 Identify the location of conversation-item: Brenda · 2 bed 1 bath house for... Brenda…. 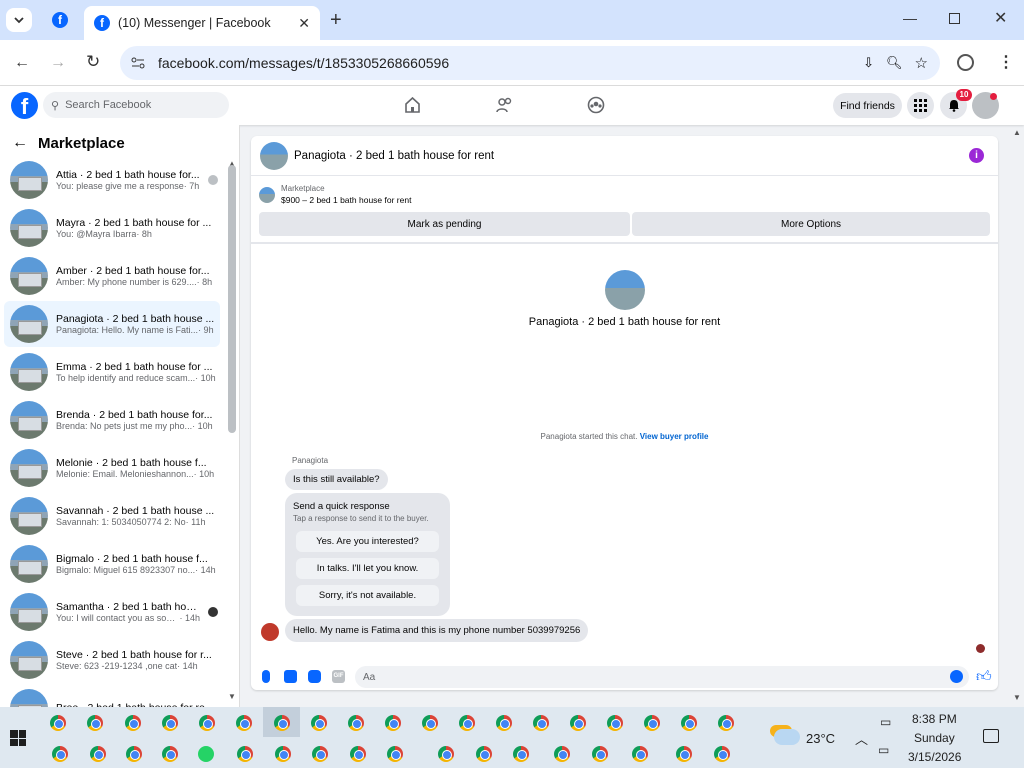
(112, 420).